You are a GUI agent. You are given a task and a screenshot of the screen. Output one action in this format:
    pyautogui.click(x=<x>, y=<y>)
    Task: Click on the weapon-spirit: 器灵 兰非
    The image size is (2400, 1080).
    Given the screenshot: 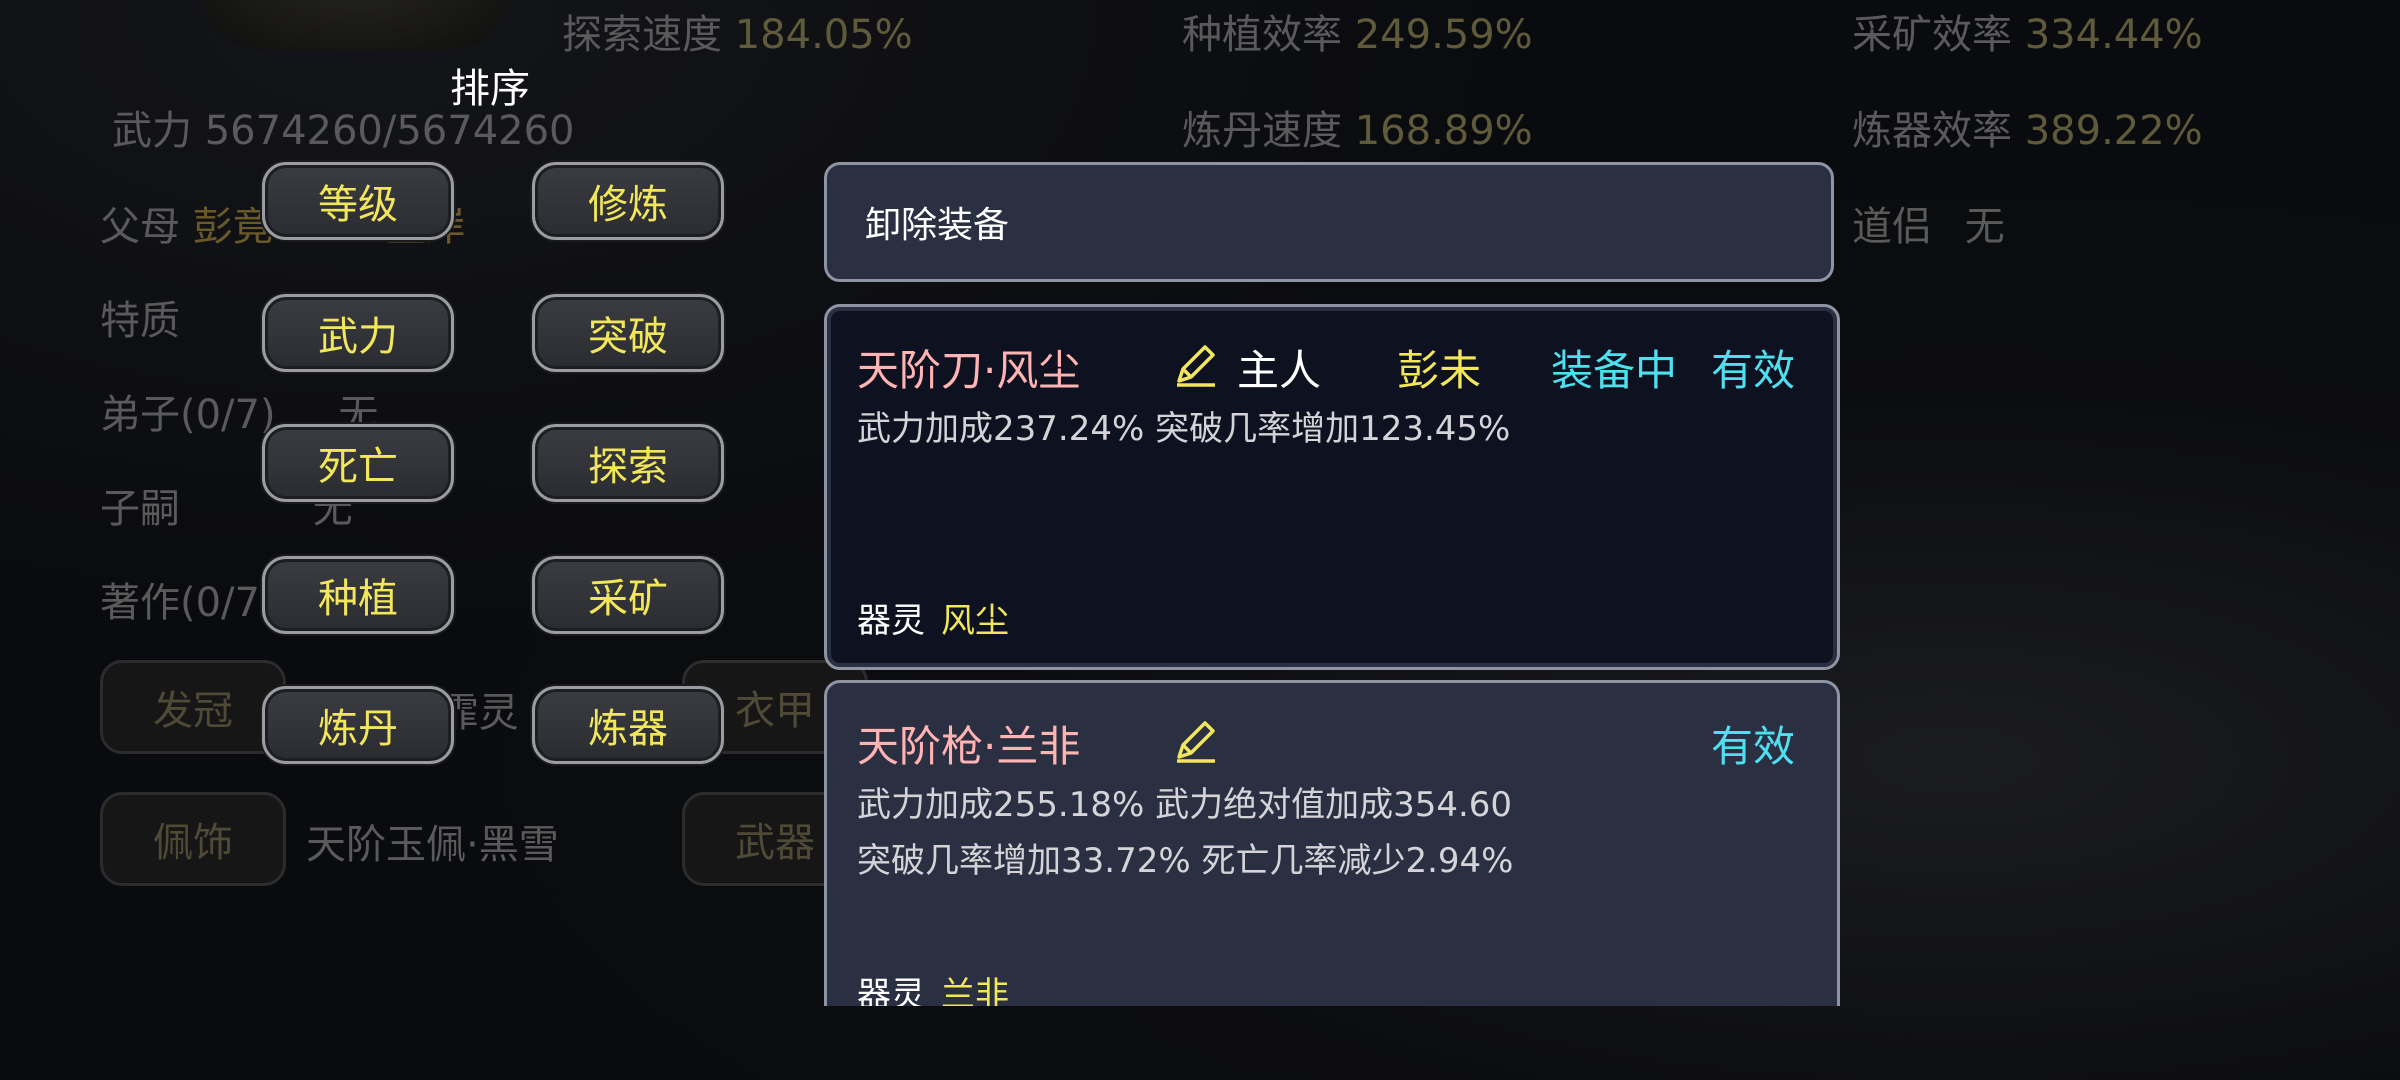 What is the action you would take?
    pyautogui.click(x=933, y=990)
    